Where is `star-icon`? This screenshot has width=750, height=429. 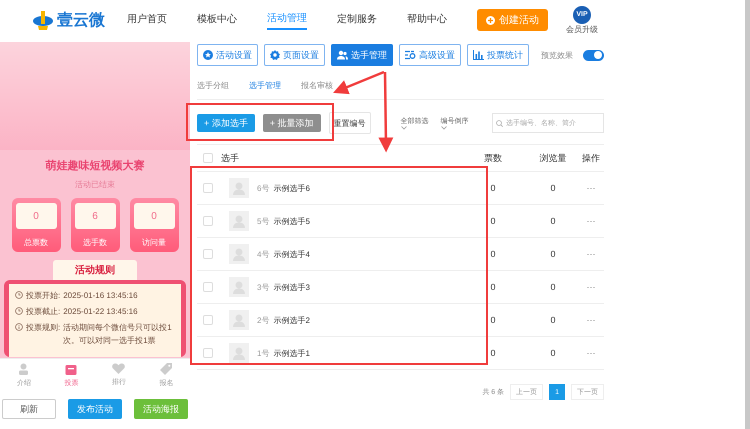
star-icon is located at coordinates (208, 55).